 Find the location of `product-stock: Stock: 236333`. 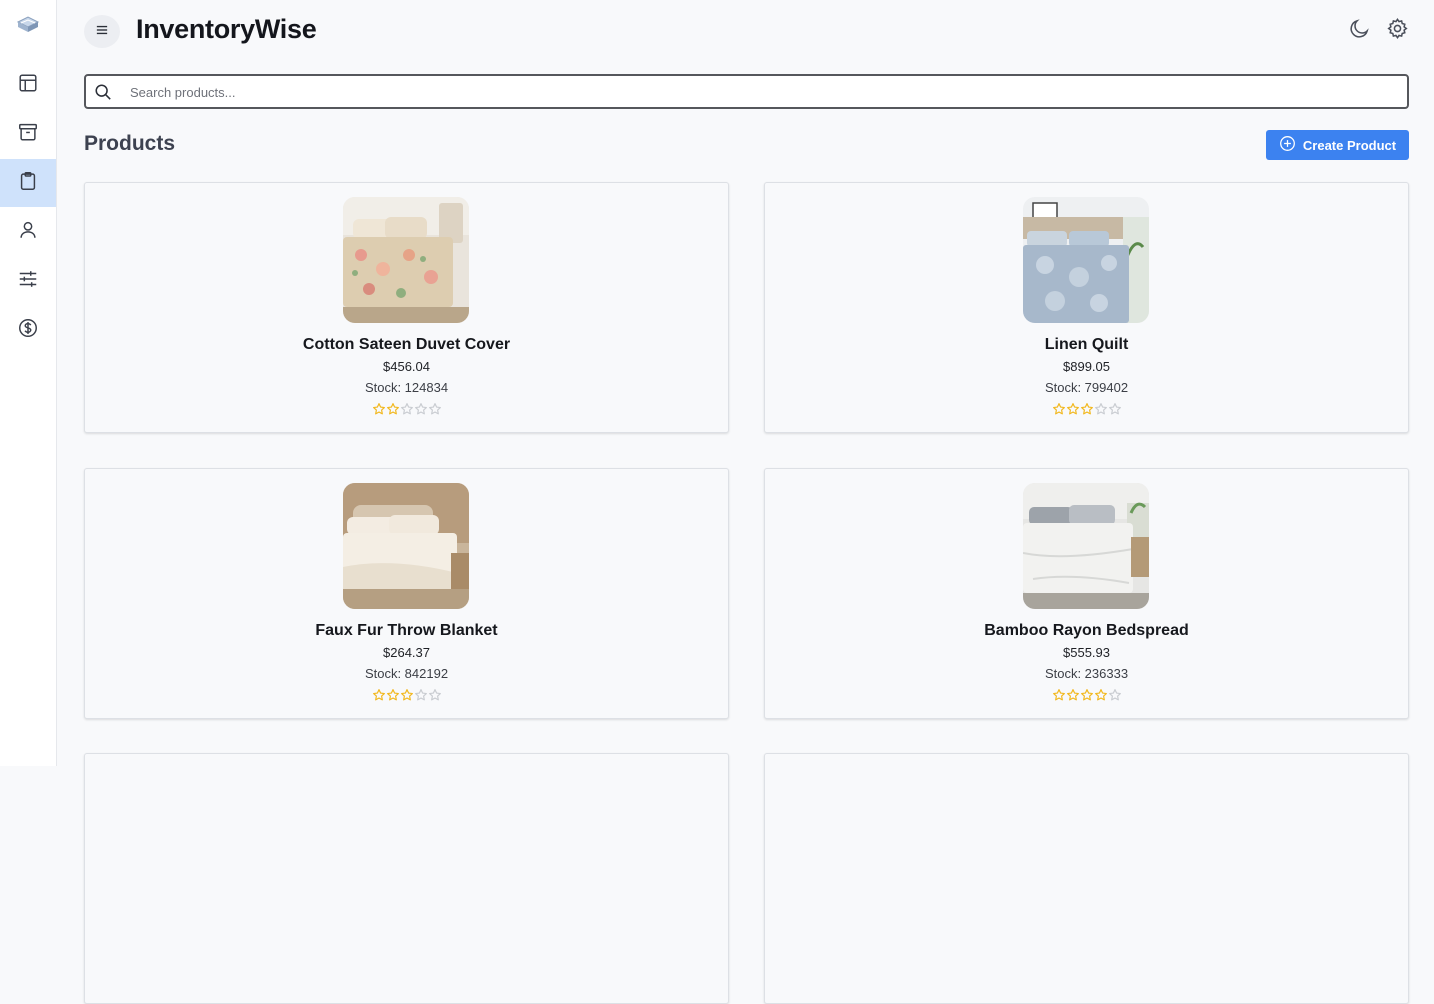

product-stock: Stock: 236333 is located at coordinates (1086, 673).